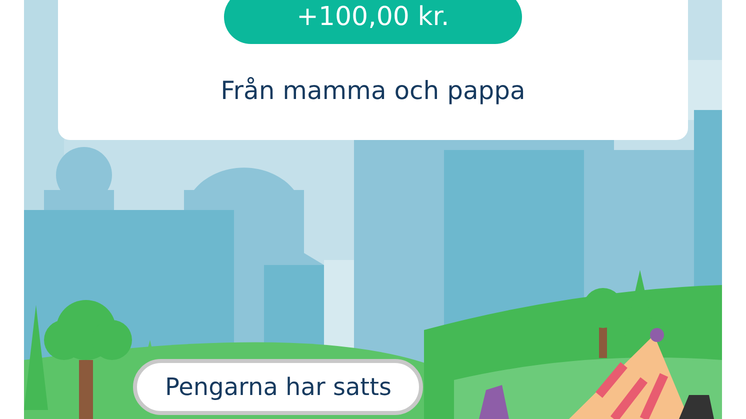  I want to click on amount-badge: +100,00 kr., so click(373, 22).